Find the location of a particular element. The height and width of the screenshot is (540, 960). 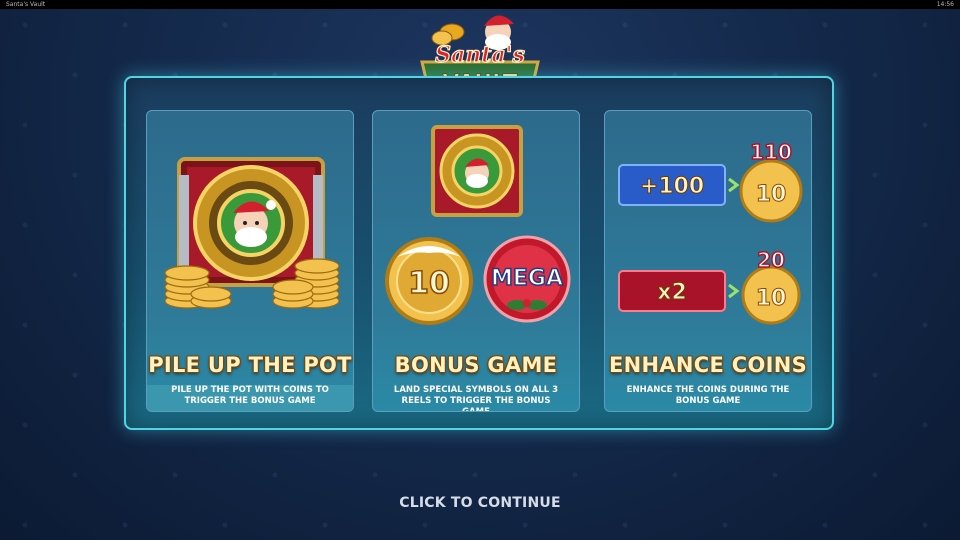

mega-label: MEGA is located at coordinates (527, 278).